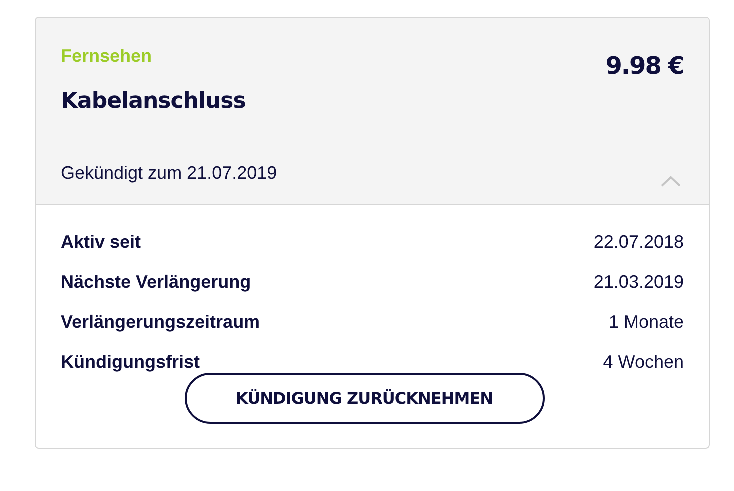 This screenshot has width=734, height=491. I want to click on detail-value: 21.03.2019, so click(639, 283).